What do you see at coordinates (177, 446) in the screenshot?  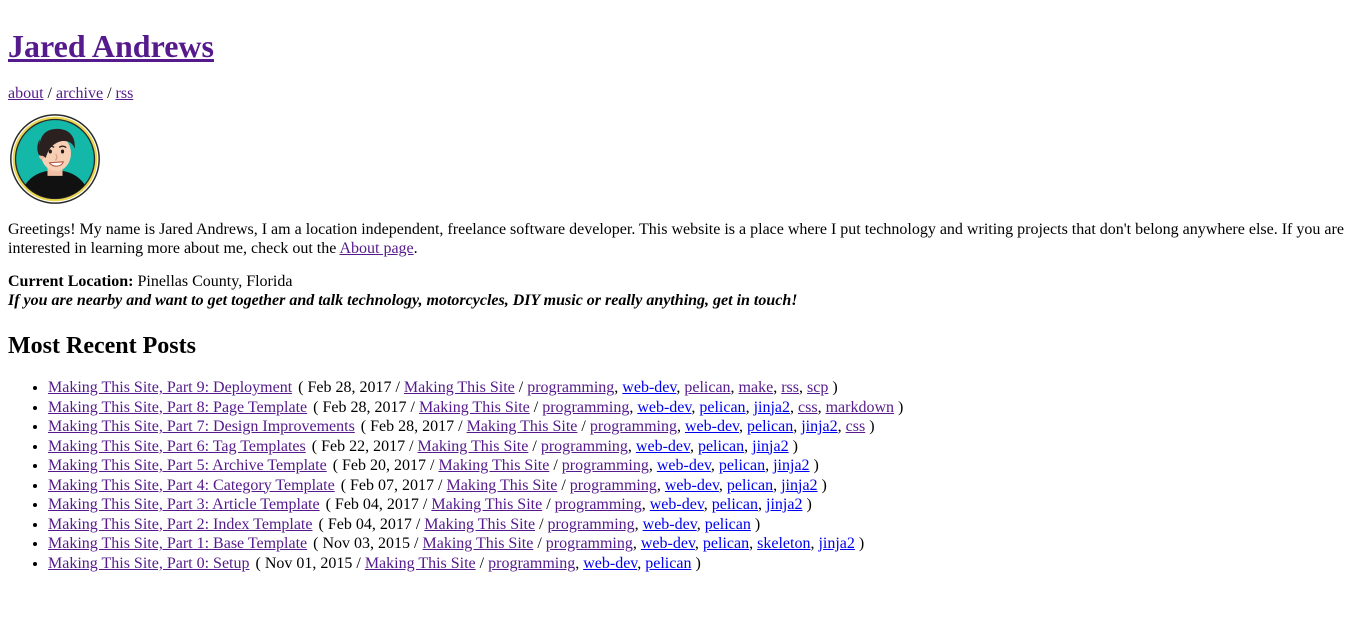 I see `post-title-link: Making This Site, Part 6: Tag Templates` at bounding box center [177, 446].